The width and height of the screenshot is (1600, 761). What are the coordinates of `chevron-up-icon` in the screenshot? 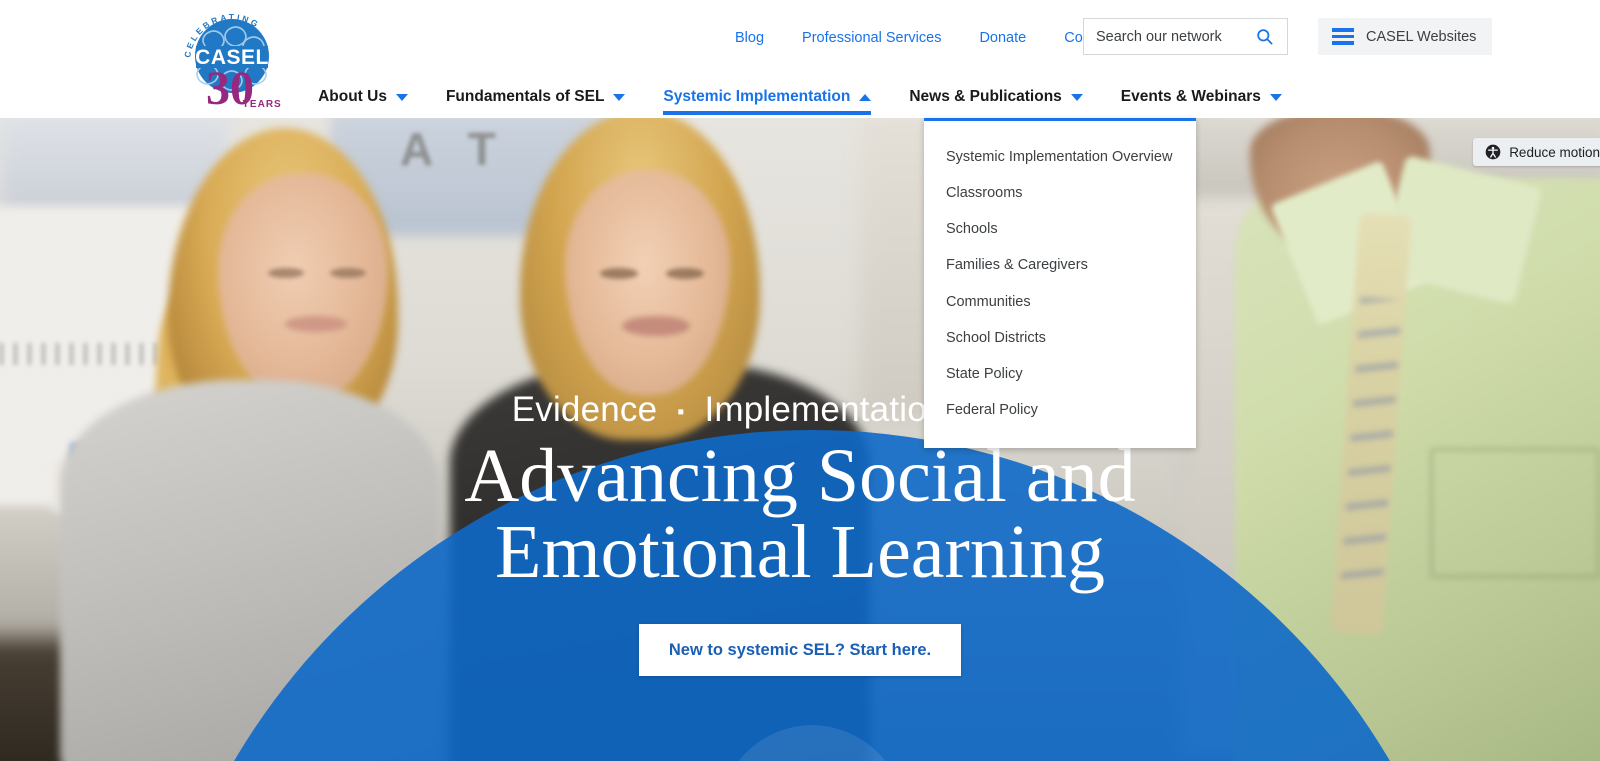 It's located at (865, 97).